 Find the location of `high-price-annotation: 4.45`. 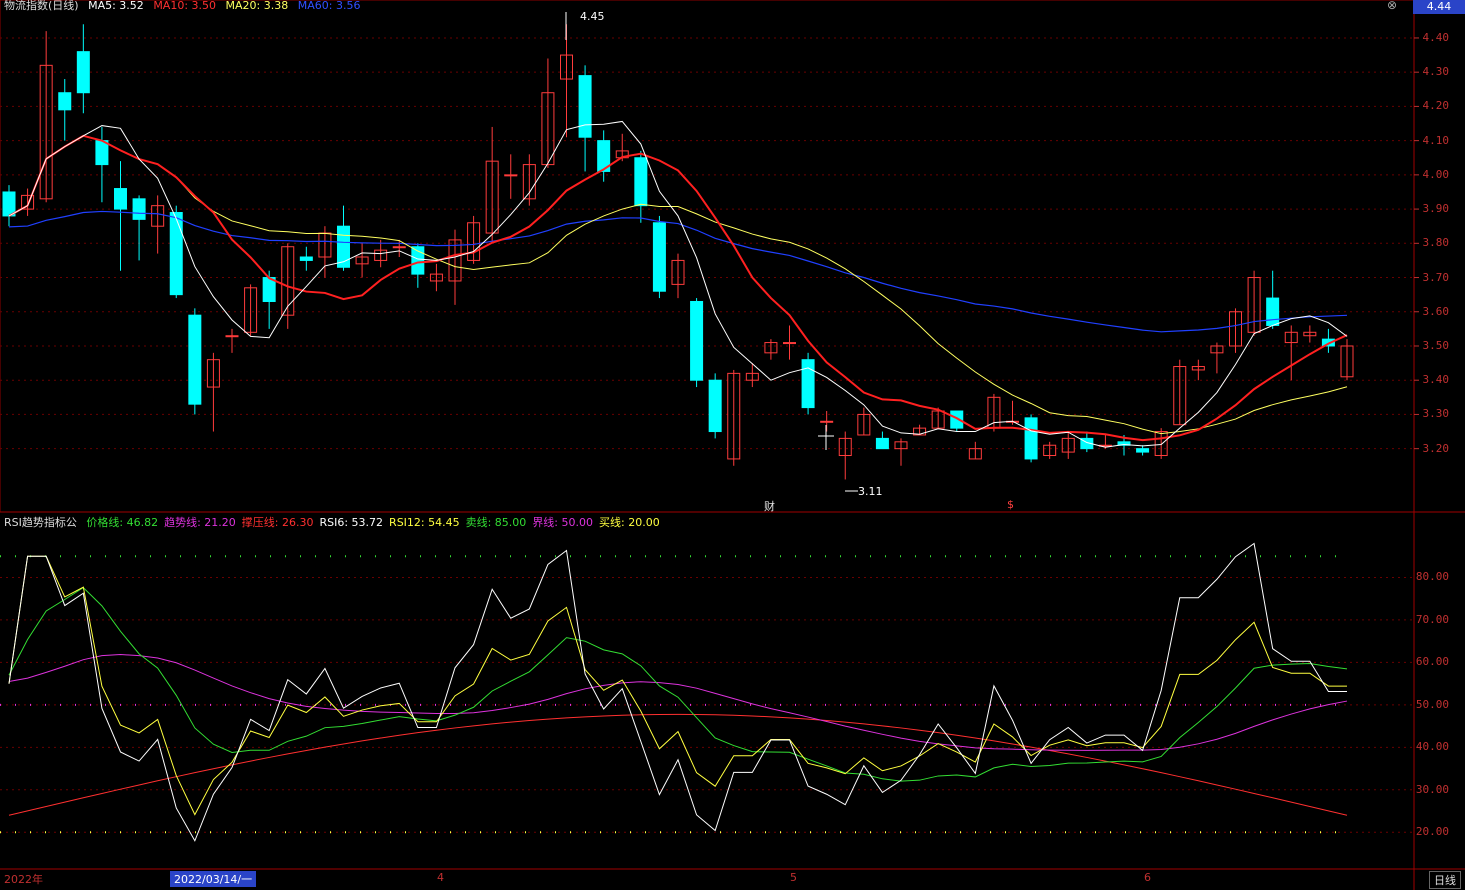

high-price-annotation: 4.45 is located at coordinates (592, 16).